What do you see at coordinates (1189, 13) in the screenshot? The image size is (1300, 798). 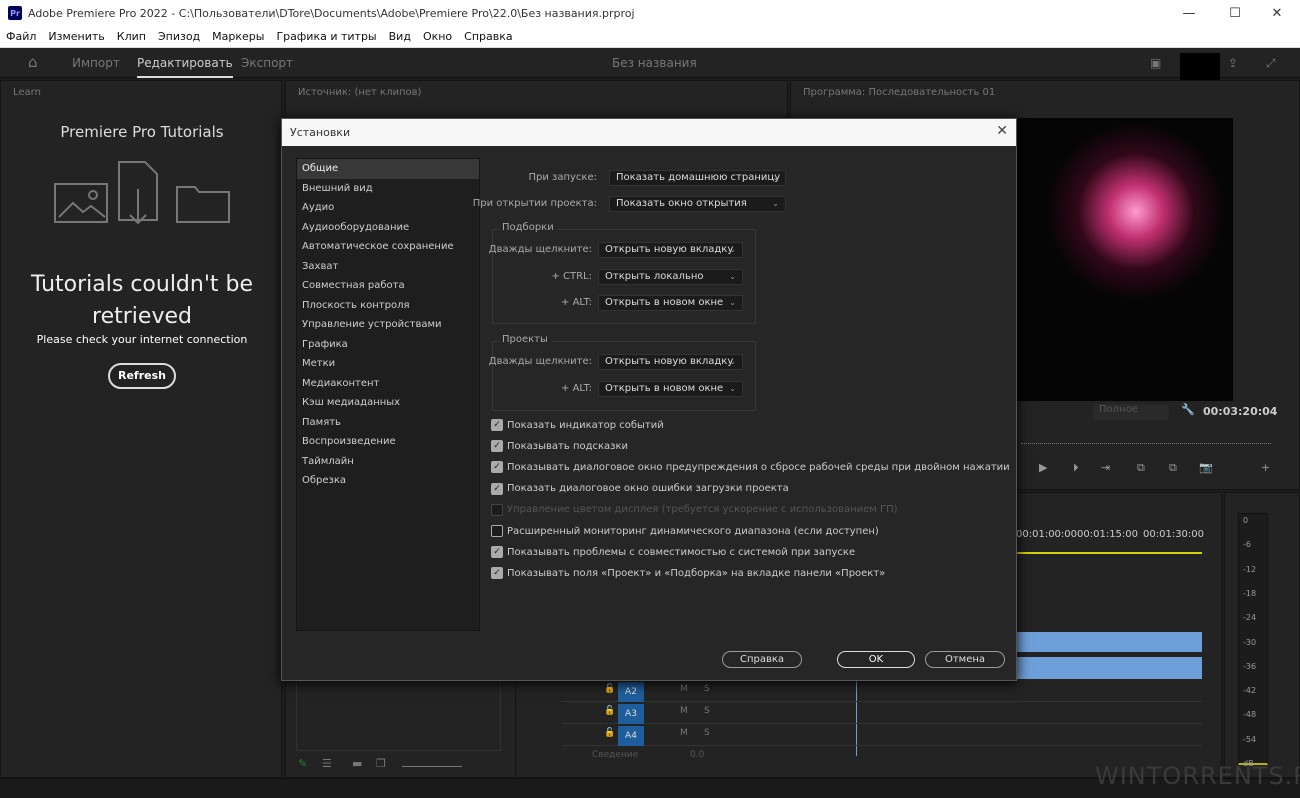 I see `minimize-button: —` at bounding box center [1189, 13].